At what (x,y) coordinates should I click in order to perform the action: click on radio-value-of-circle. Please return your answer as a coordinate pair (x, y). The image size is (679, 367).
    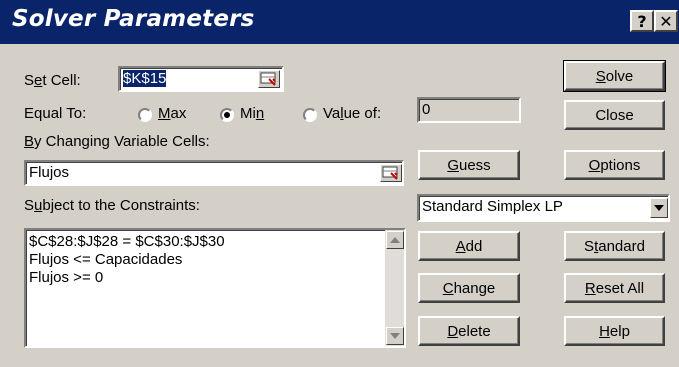
    Looking at the image, I should click on (310, 115).